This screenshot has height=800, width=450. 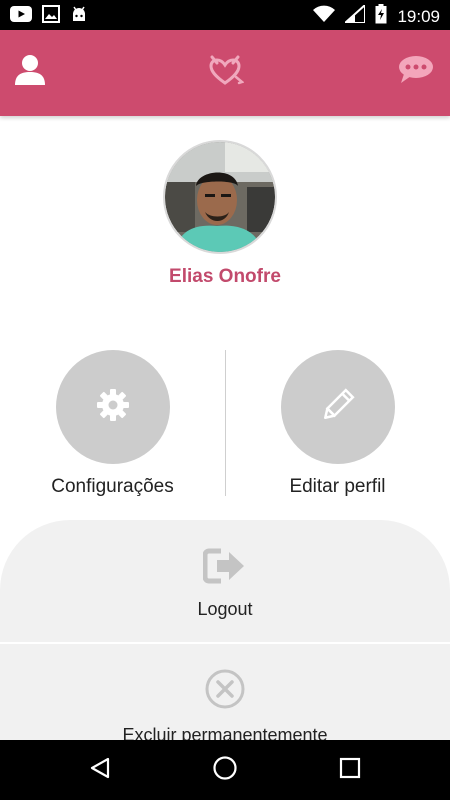 What do you see at coordinates (79, 16) in the screenshot?
I see `android-icon` at bounding box center [79, 16].